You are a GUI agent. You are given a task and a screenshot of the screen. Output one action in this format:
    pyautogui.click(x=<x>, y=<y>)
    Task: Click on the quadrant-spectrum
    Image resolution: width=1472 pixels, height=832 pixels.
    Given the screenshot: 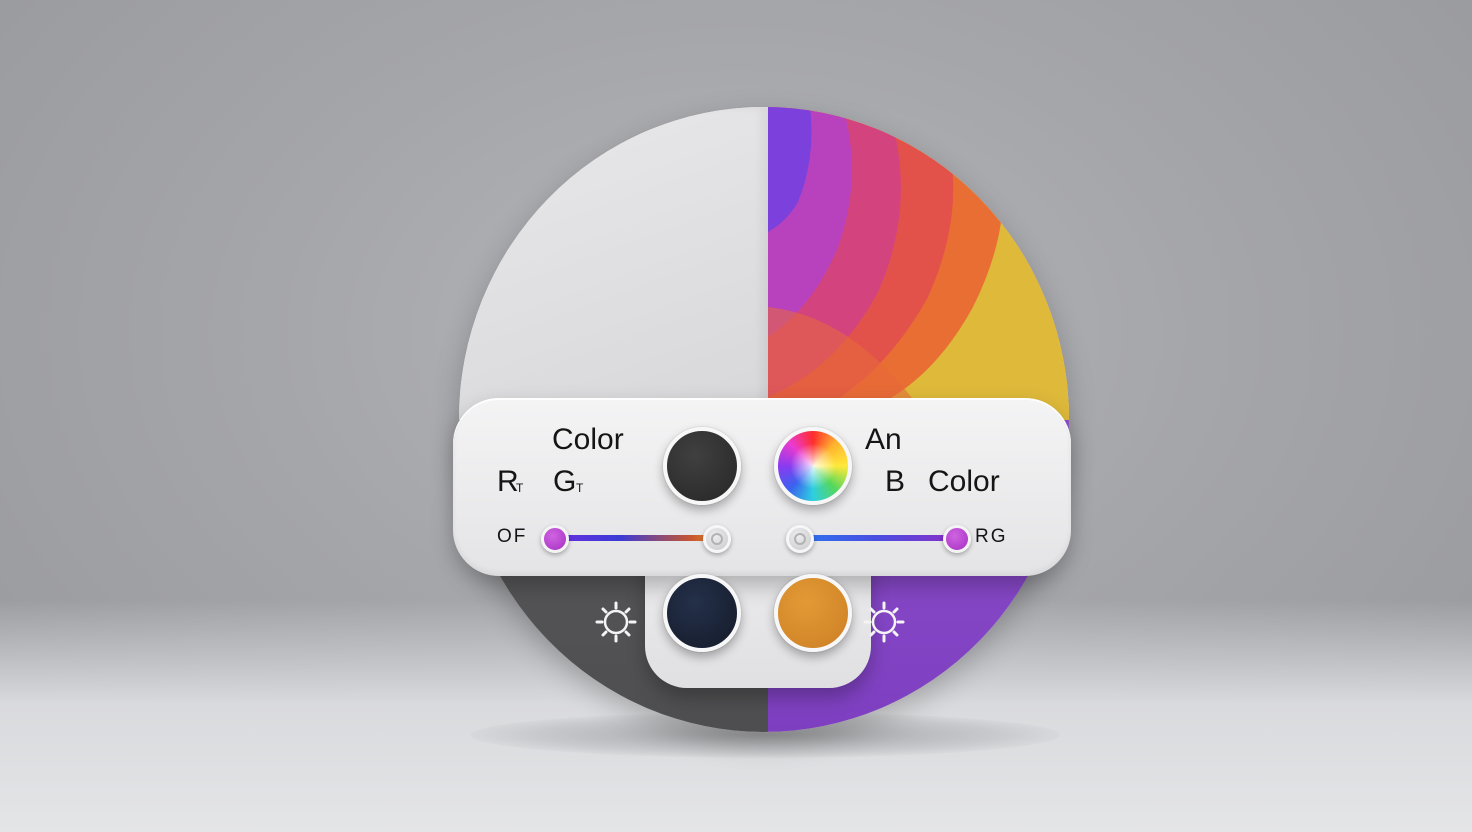 What is the action you would take?
    pyautogui.click(x=918, y=263)
    